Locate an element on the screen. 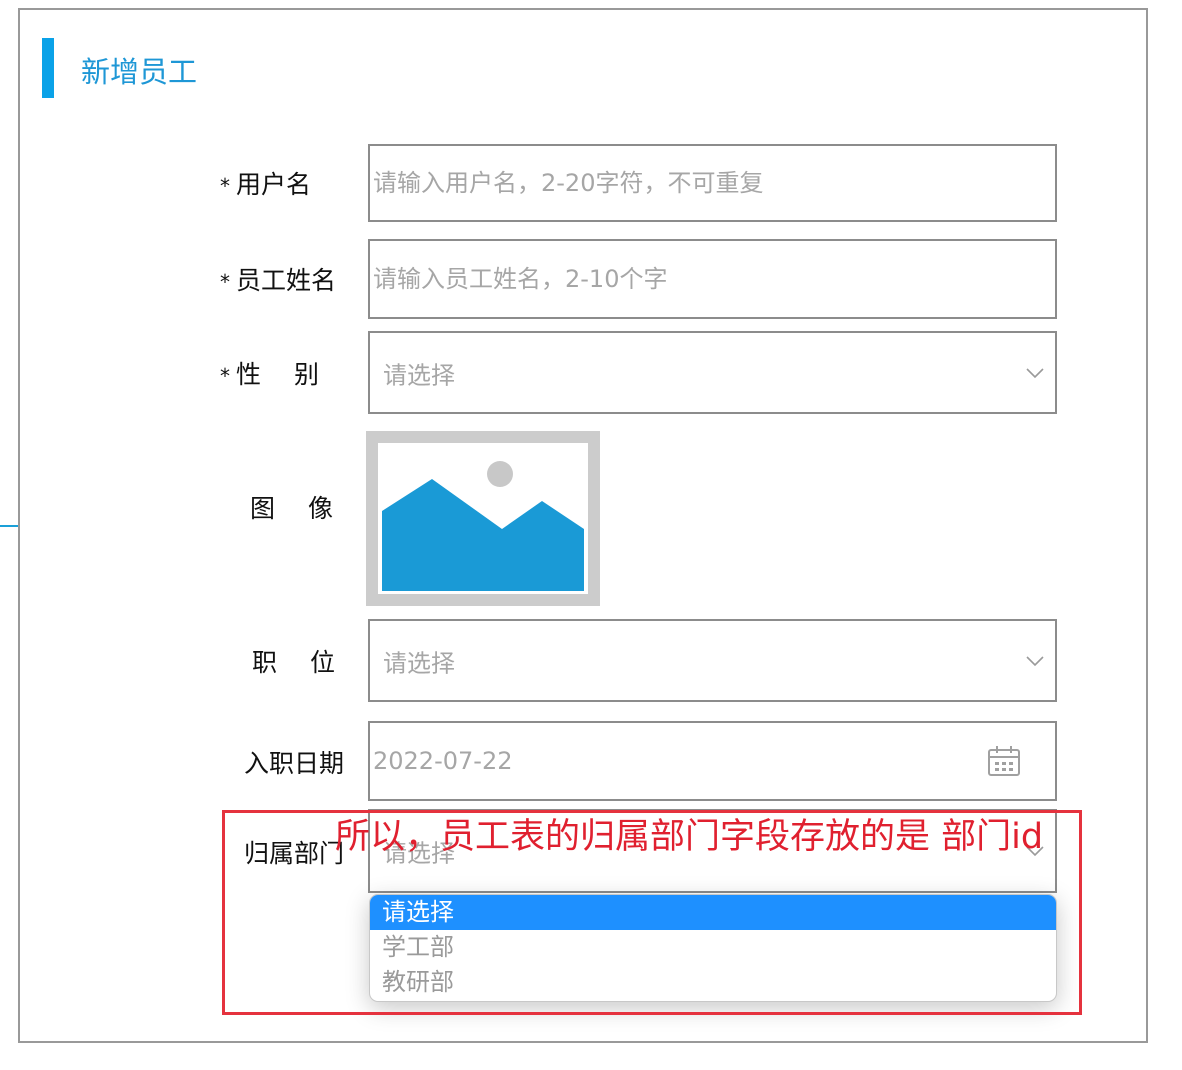 The height and width of the screenshot is (1070, 1182). gender-label-text: 性 别 is located at coordinates (277, 374).